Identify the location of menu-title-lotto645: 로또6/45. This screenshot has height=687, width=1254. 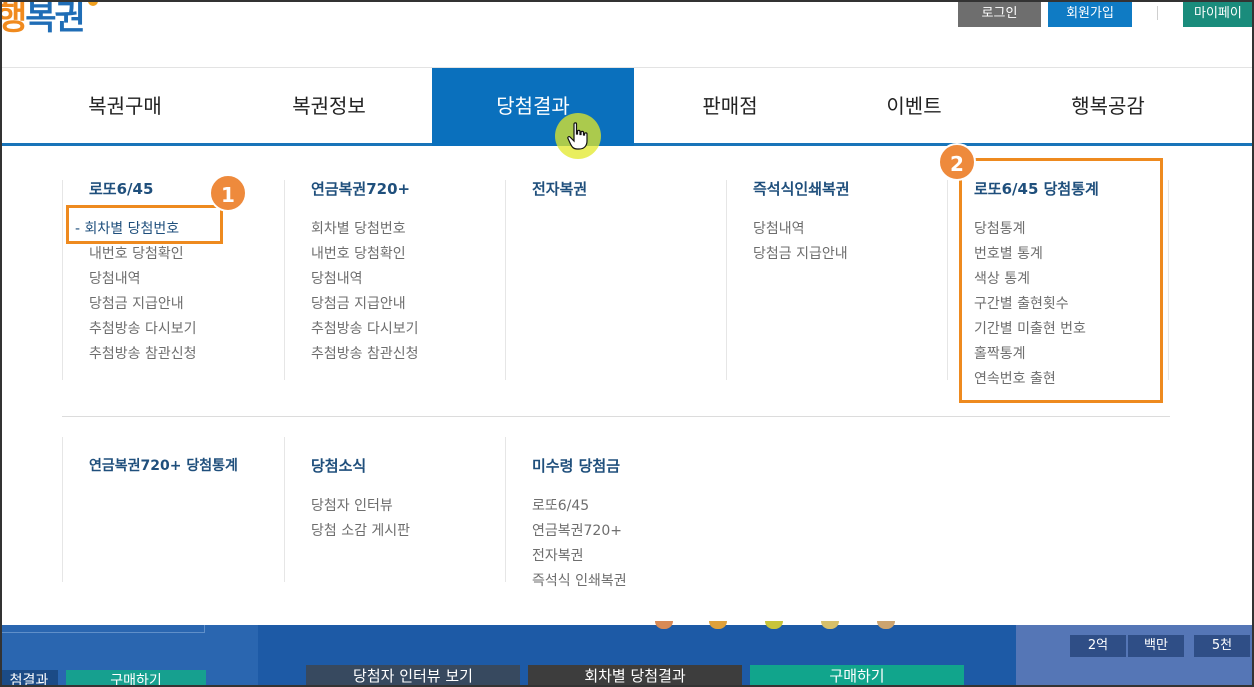
(143, 188).